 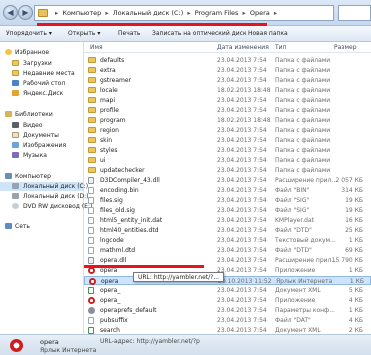 What do you see at coordinates (15, 83) in the screenshot?
I see `desktop-icon` at bounding box center [15, 83].